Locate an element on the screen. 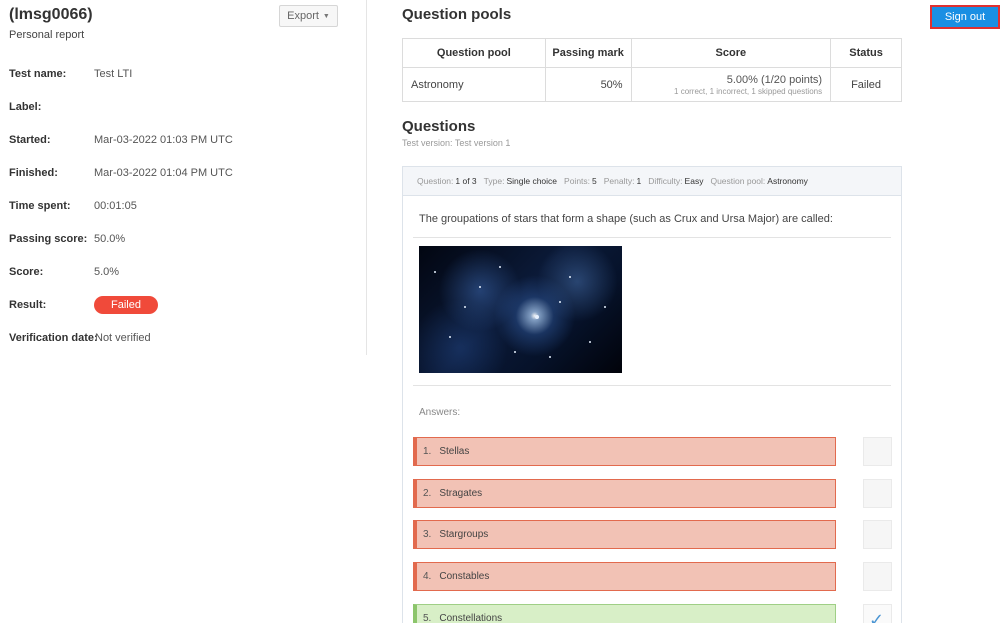  column-header: Score is located at coordinates (731, 53).